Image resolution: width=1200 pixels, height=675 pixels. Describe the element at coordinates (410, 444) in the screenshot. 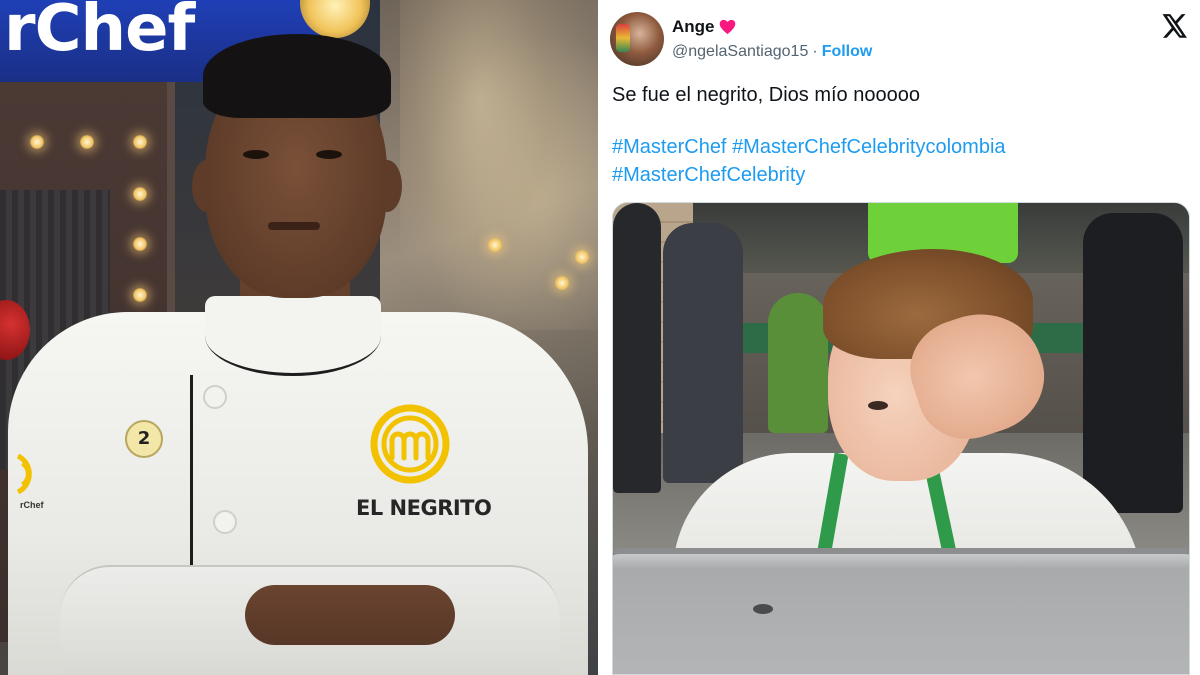

I see `masterchef-logo-icon` at that location.